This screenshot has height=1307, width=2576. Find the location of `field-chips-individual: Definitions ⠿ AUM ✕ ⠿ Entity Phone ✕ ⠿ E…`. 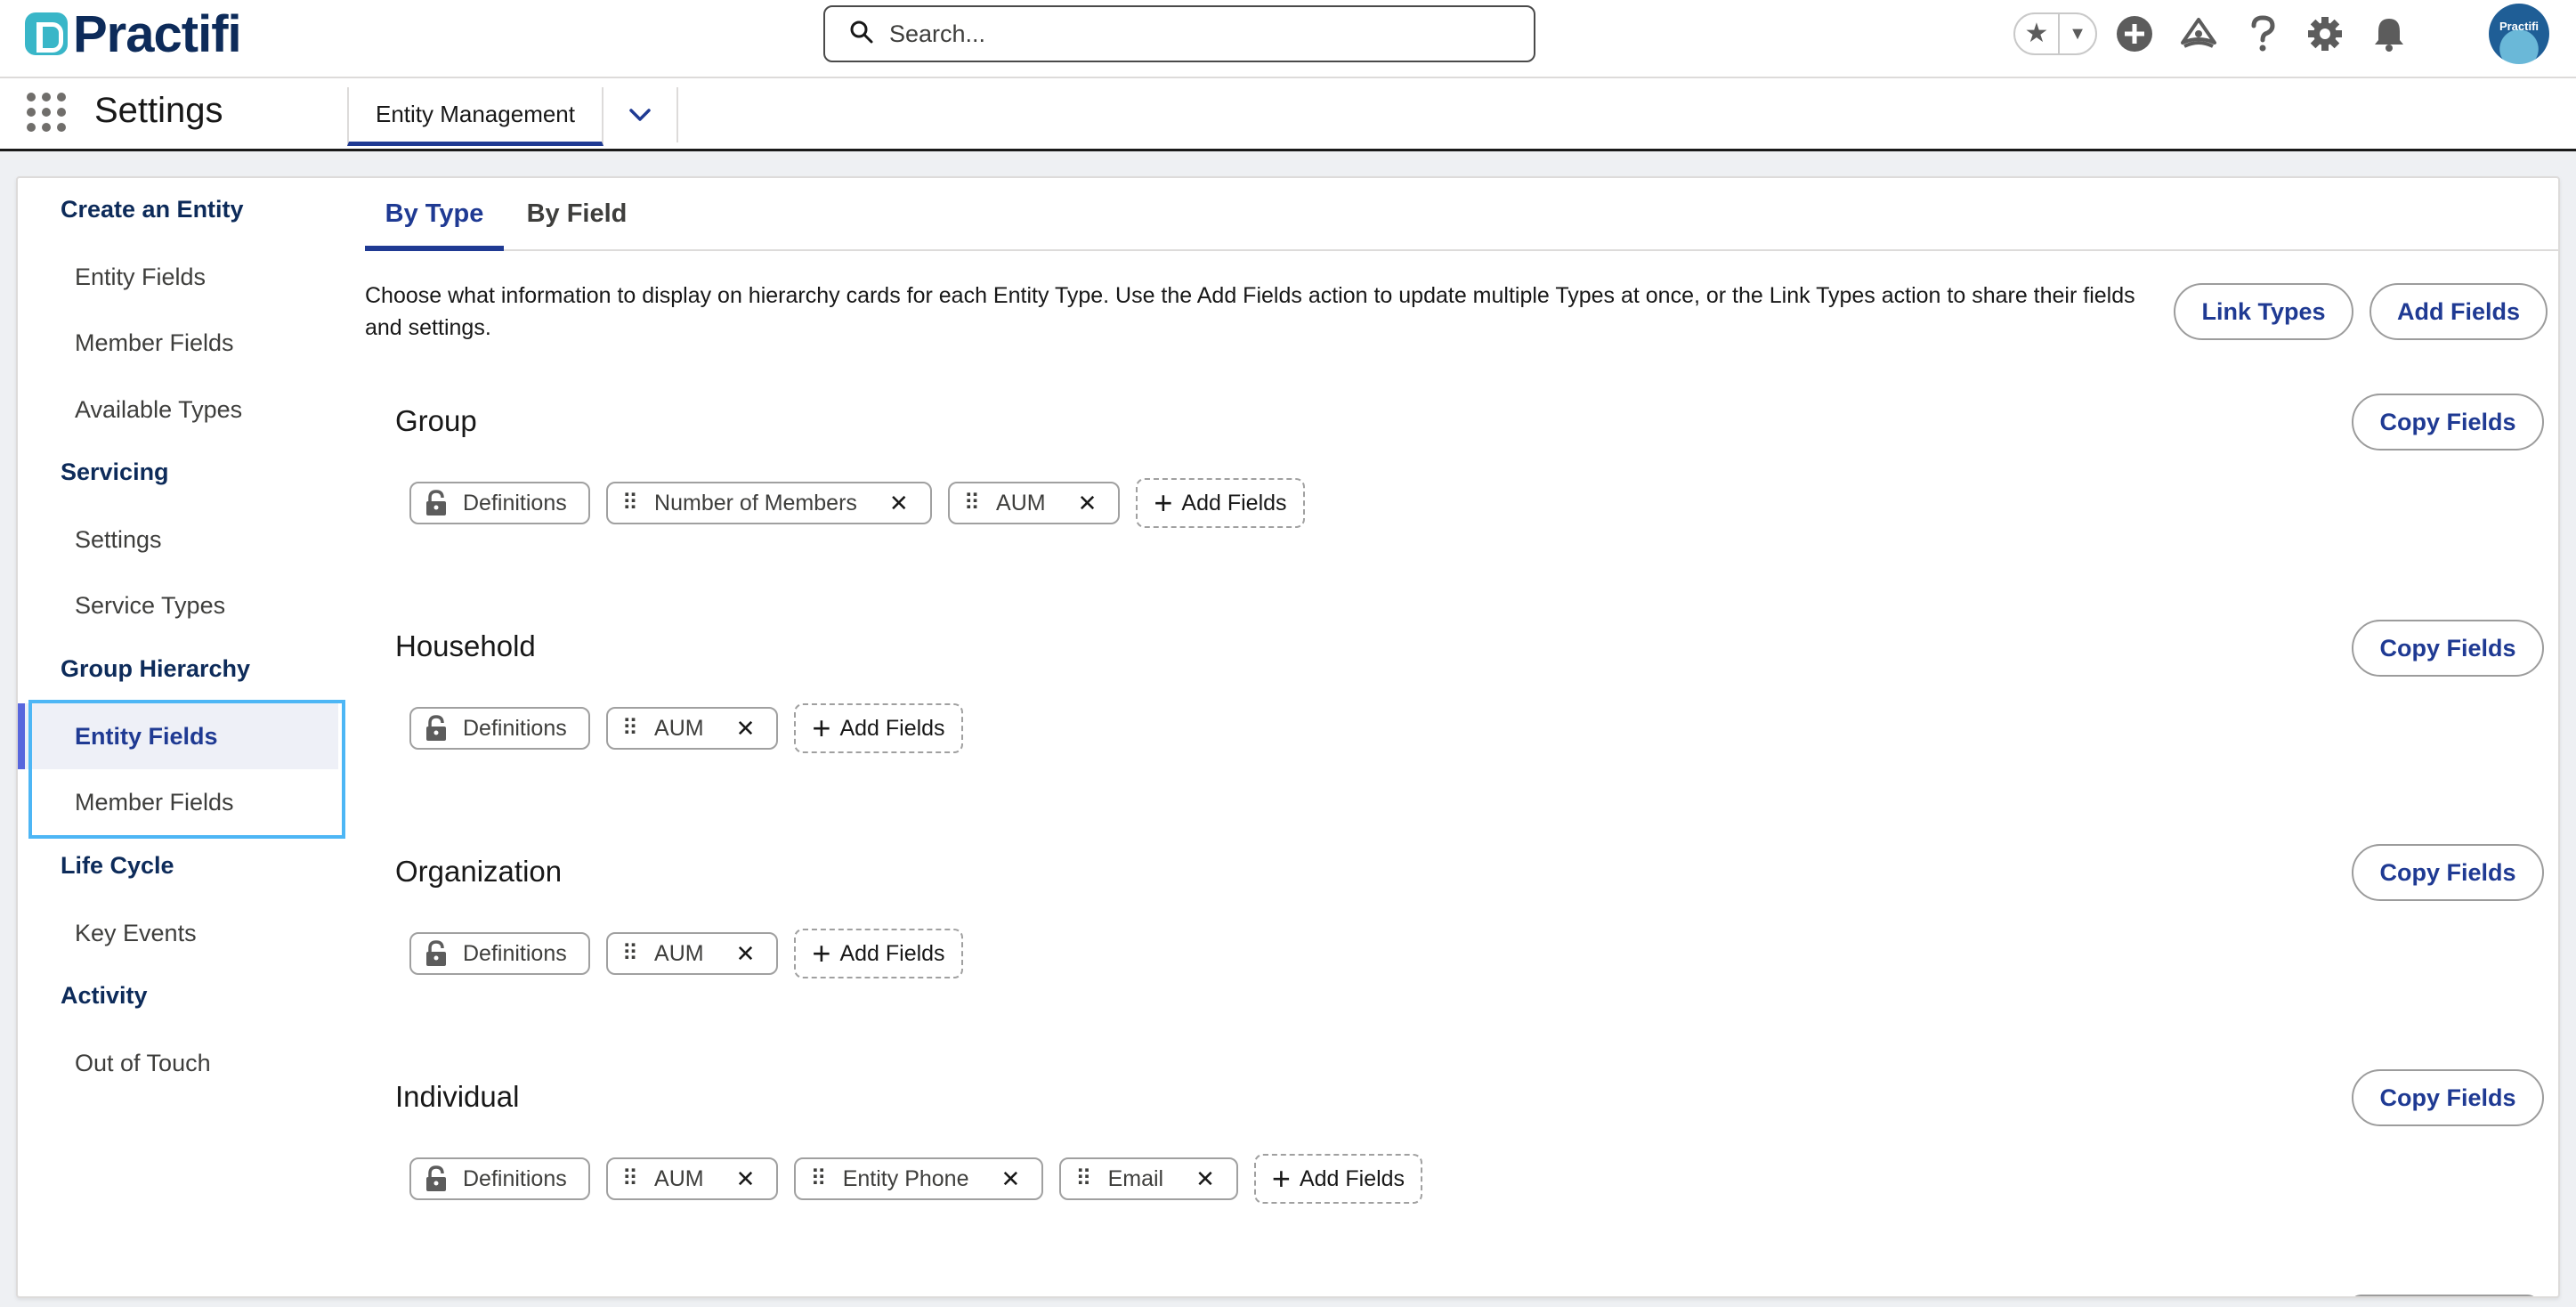

field-chips-individual: Definitions ⠿ AUM ✕ ⠿ Entity Phone ✕ ⠿ E… is located at coordinates (916, 1179).